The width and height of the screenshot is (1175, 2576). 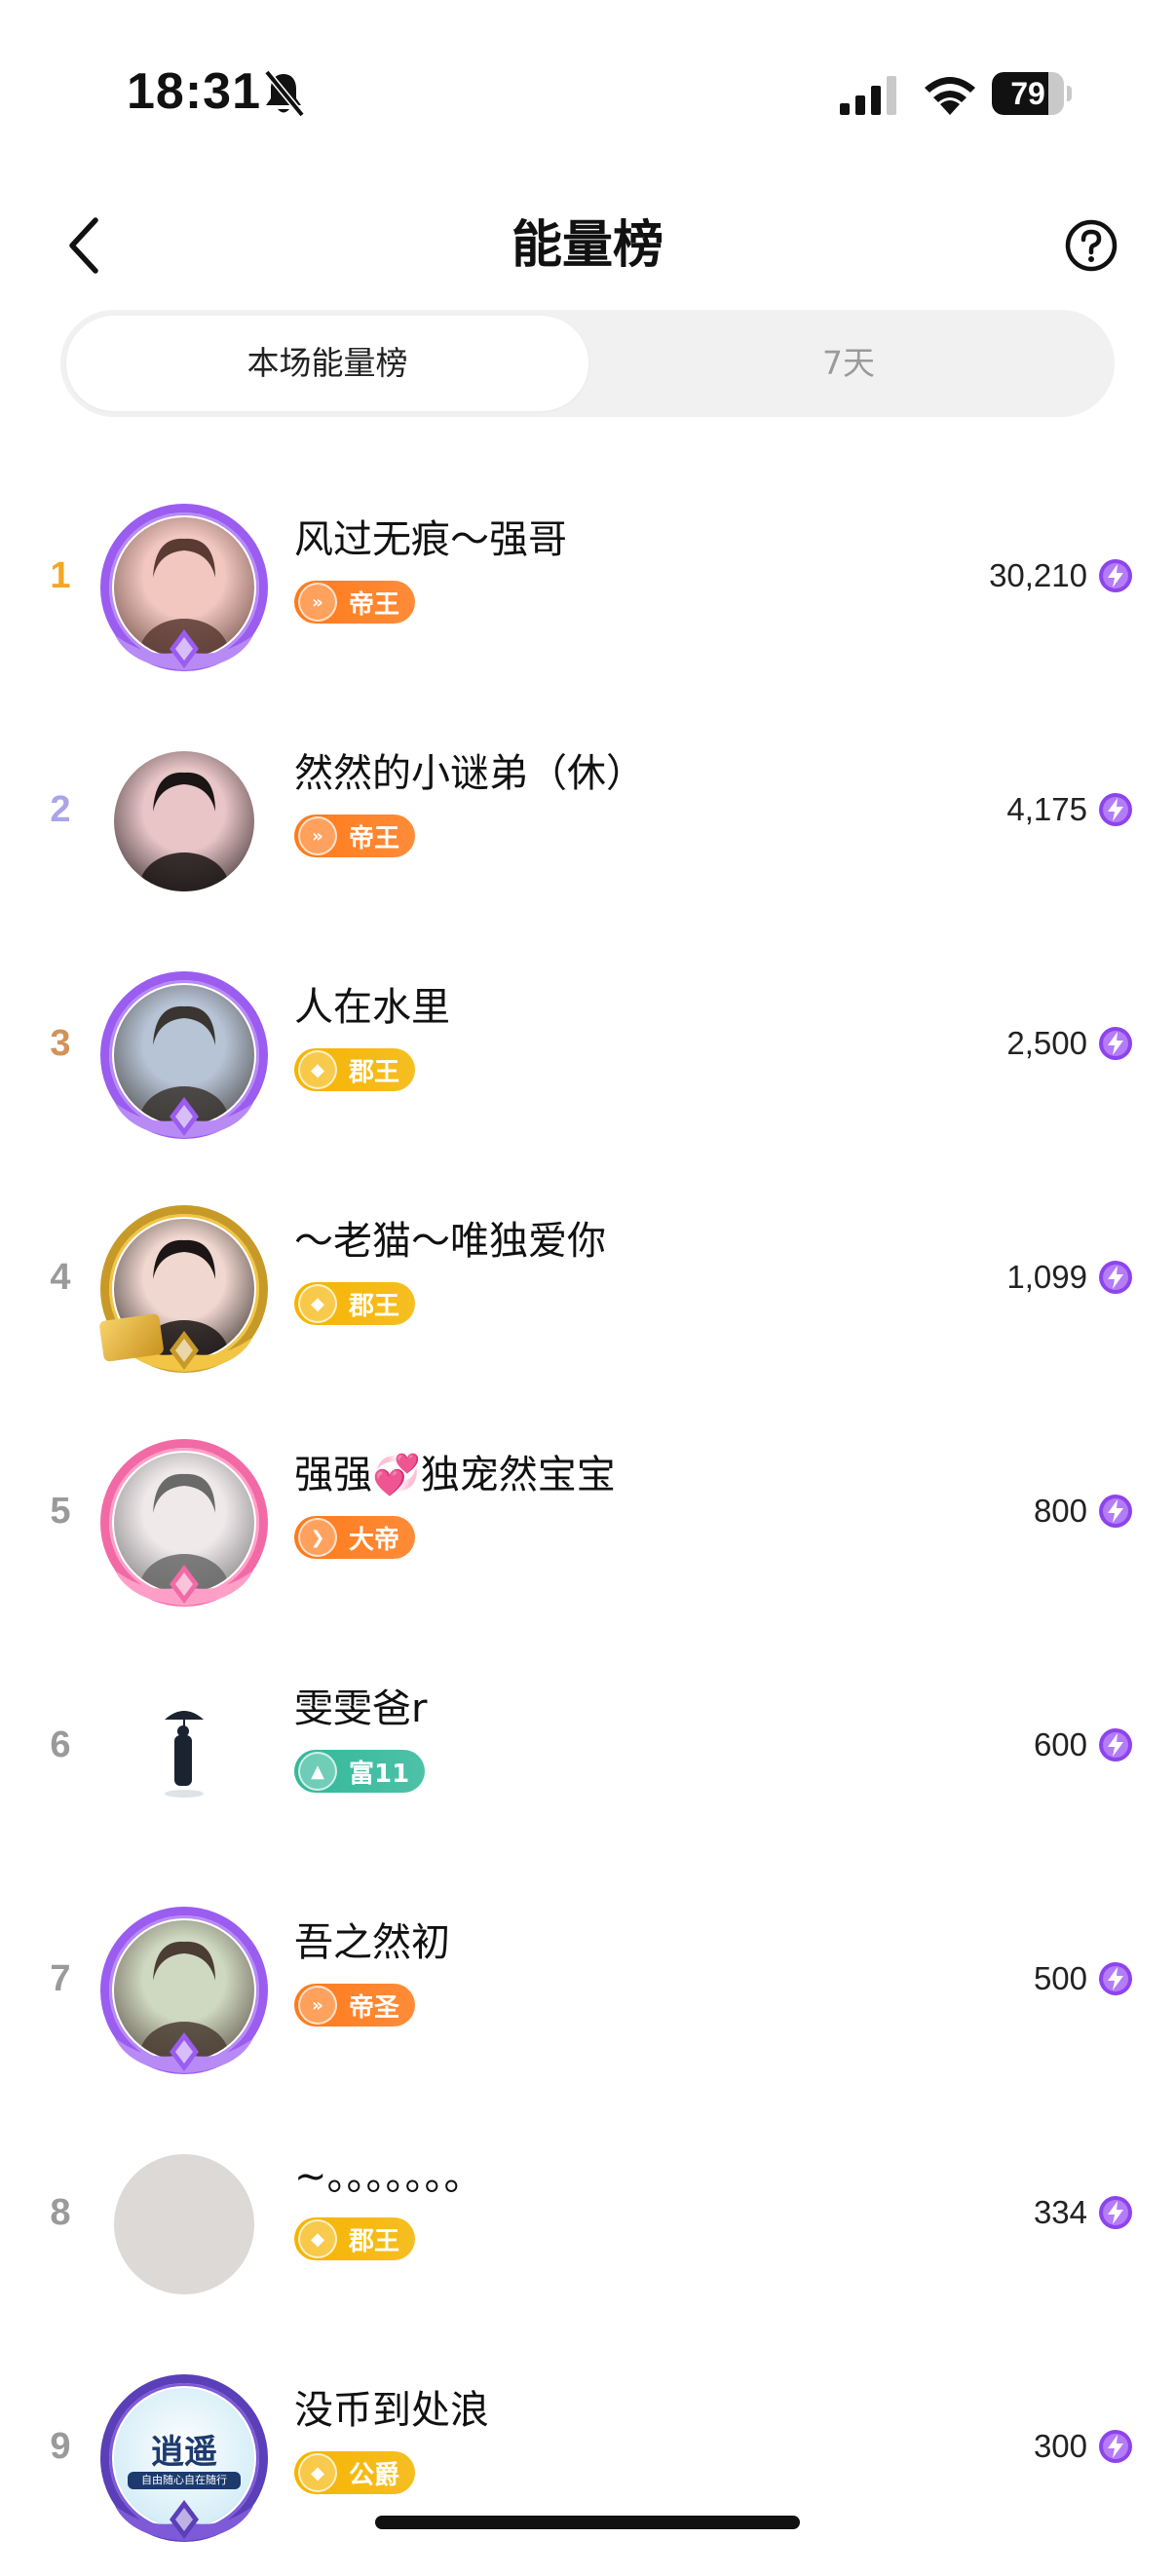 I want to click on battery-indicator: 79, so click(x=1032, y=93).